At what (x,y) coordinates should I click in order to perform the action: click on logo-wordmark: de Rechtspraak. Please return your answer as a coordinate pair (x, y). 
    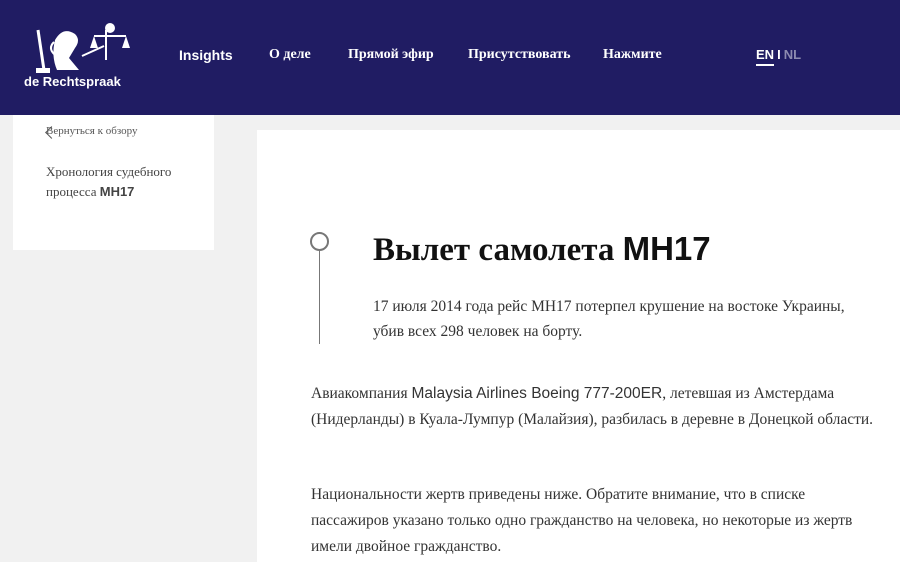
    Looking at the image, I should click on (72, 81).